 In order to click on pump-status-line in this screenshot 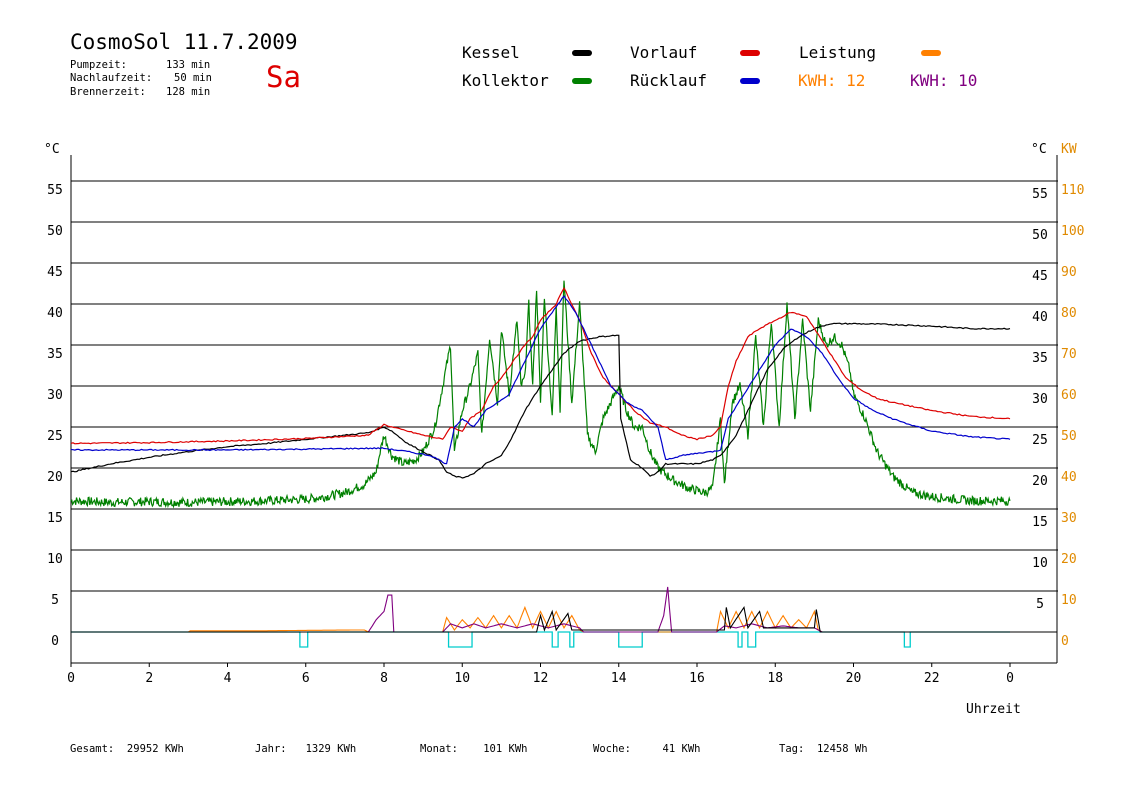, I will do `click(540, 639)`.